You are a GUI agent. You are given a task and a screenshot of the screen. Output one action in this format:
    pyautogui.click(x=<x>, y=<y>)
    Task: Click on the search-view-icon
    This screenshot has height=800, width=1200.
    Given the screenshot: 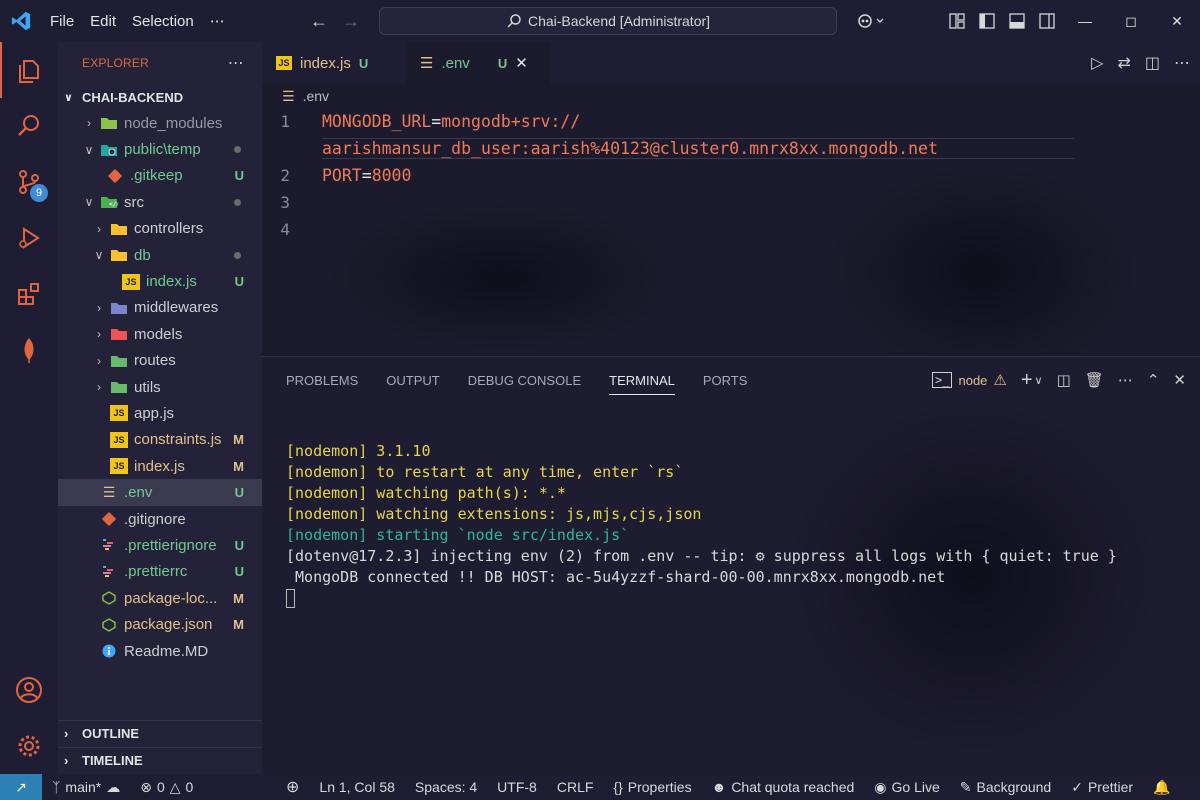 What is the action you would take?
    pyautogui.click(x=29, y=126)
    